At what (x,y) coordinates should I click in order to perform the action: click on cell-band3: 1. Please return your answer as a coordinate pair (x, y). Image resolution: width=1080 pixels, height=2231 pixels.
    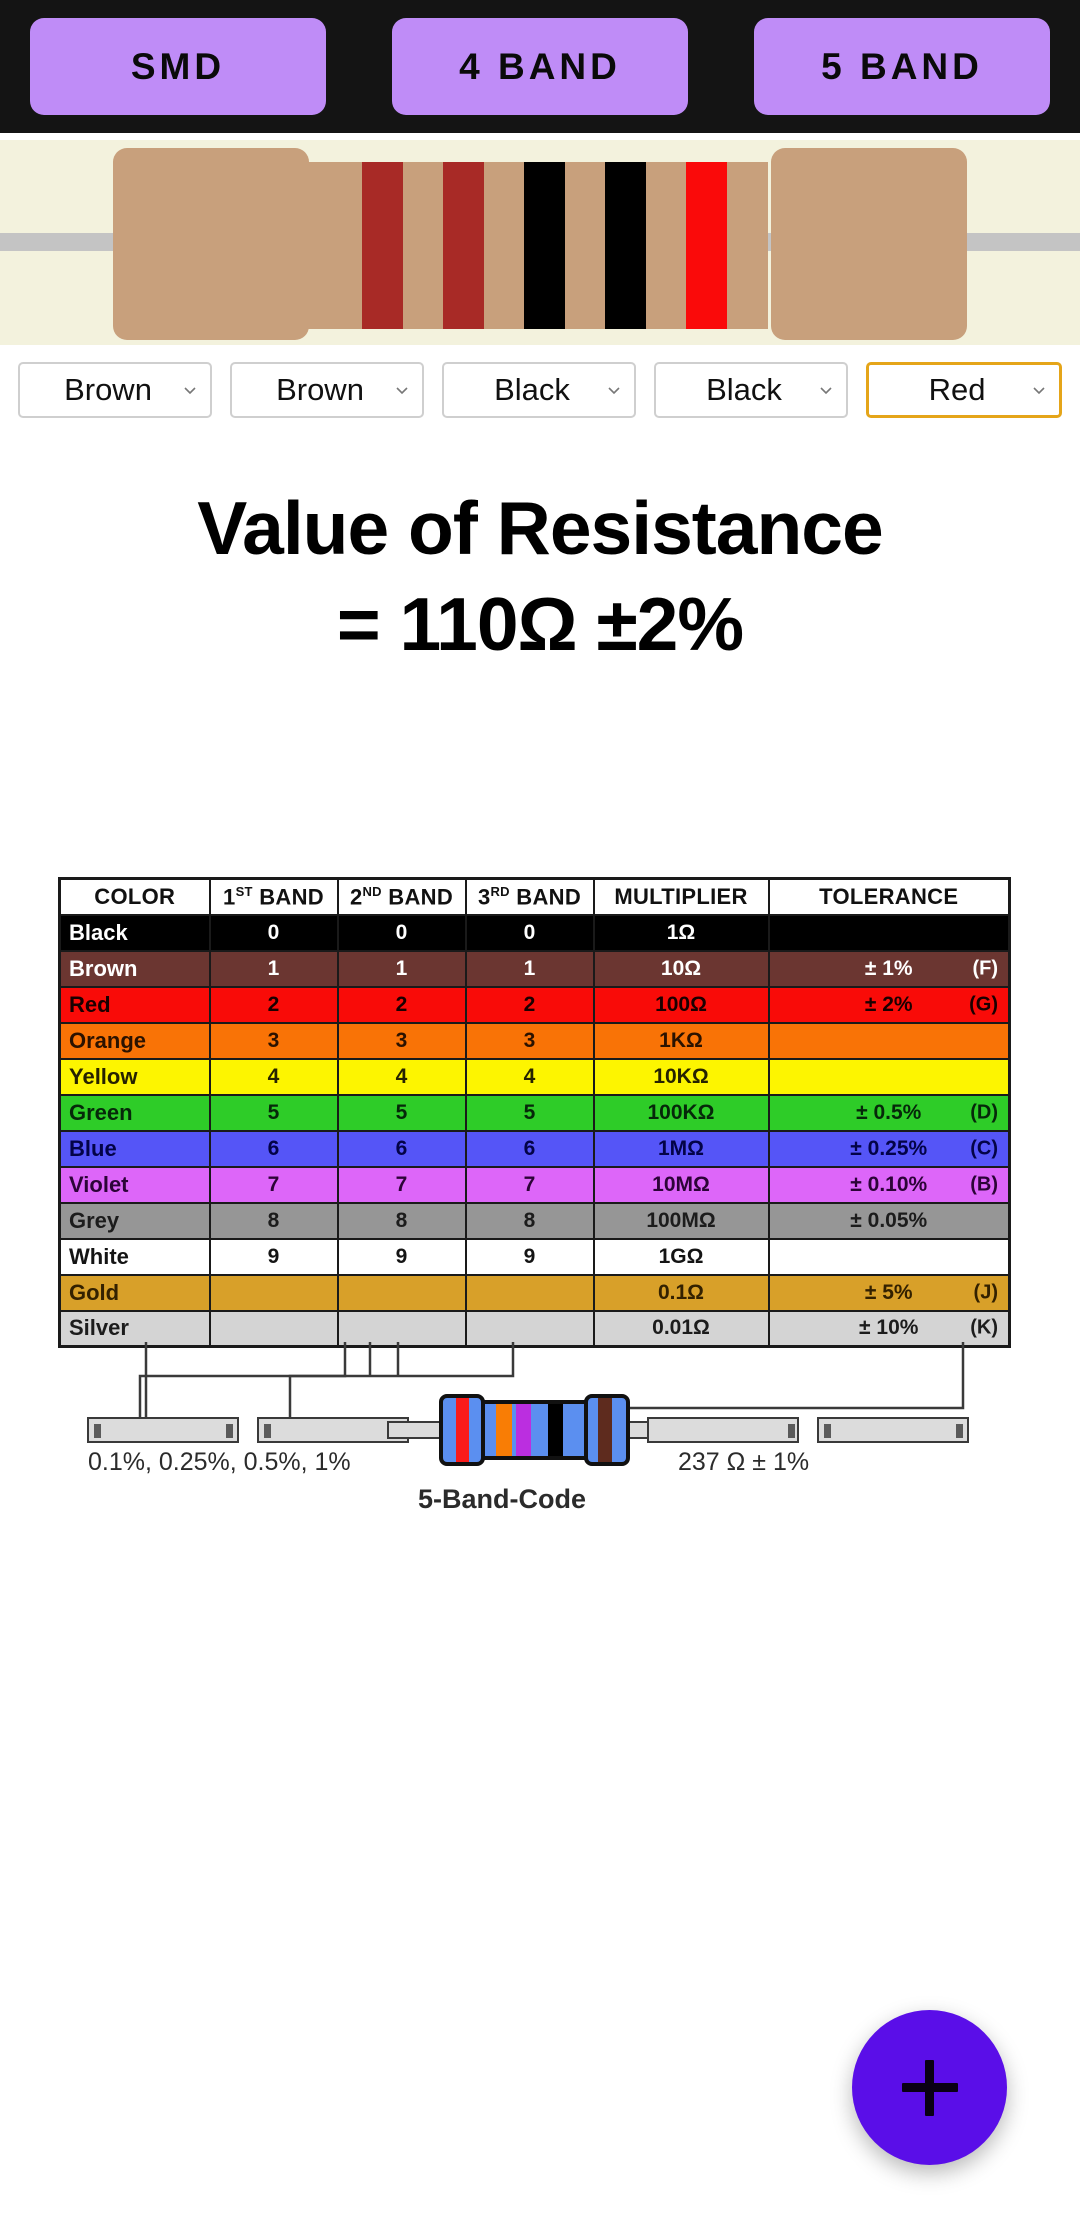
    Looking at the image, I should click on (529, 968).